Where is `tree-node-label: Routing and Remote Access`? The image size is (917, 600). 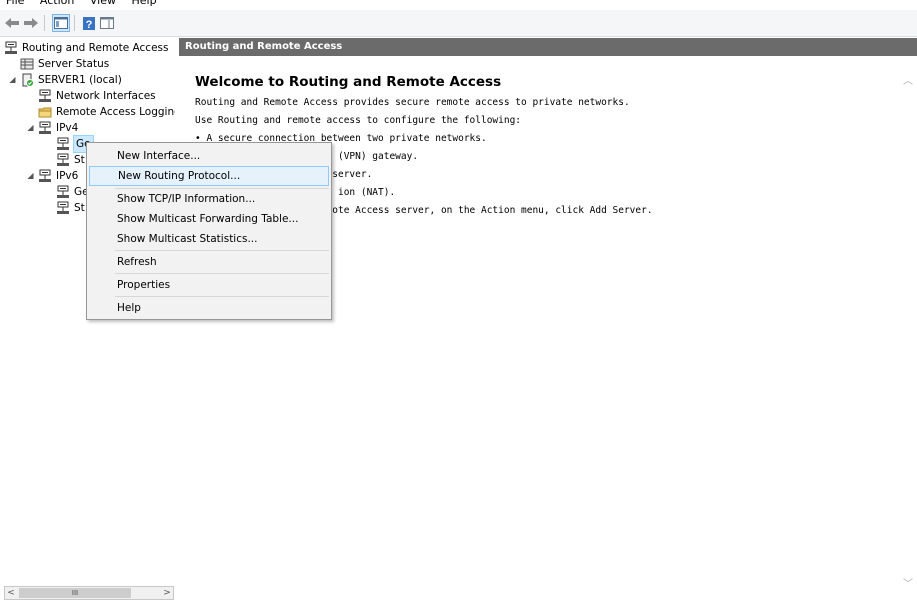
tree-node-label: Routing and Remote Access is located at coordinates (95, 48).